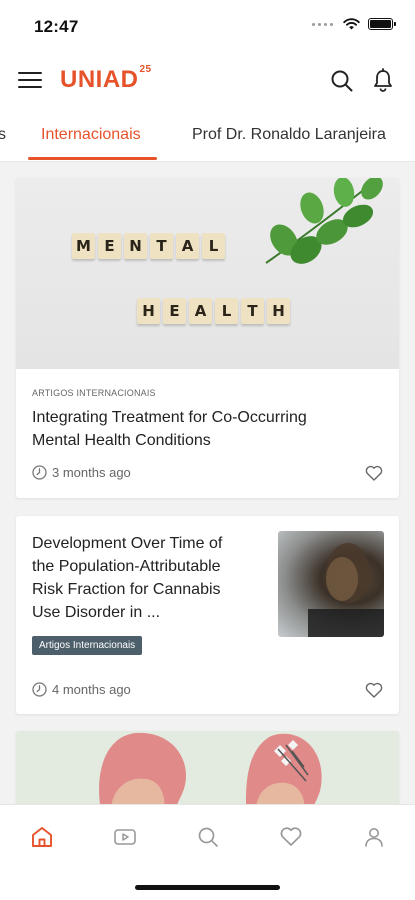 This screenshot has width=415, height=900. I want to click on home-icon, so click(42, 837).